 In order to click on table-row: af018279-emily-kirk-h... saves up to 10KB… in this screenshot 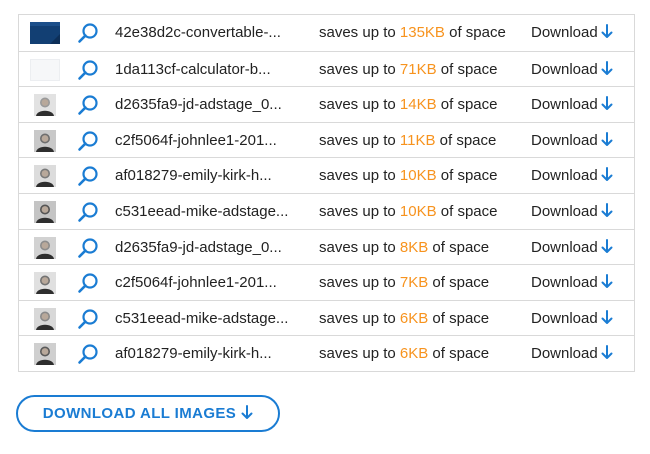, I will do `click(326, 175)`.